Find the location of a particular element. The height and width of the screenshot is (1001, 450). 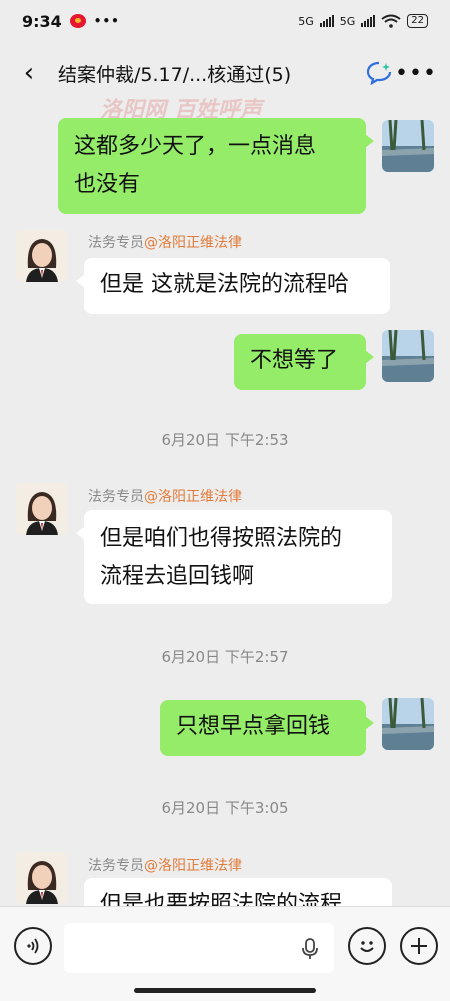

network-type-1: 5G is located at coordinates (306, 21).